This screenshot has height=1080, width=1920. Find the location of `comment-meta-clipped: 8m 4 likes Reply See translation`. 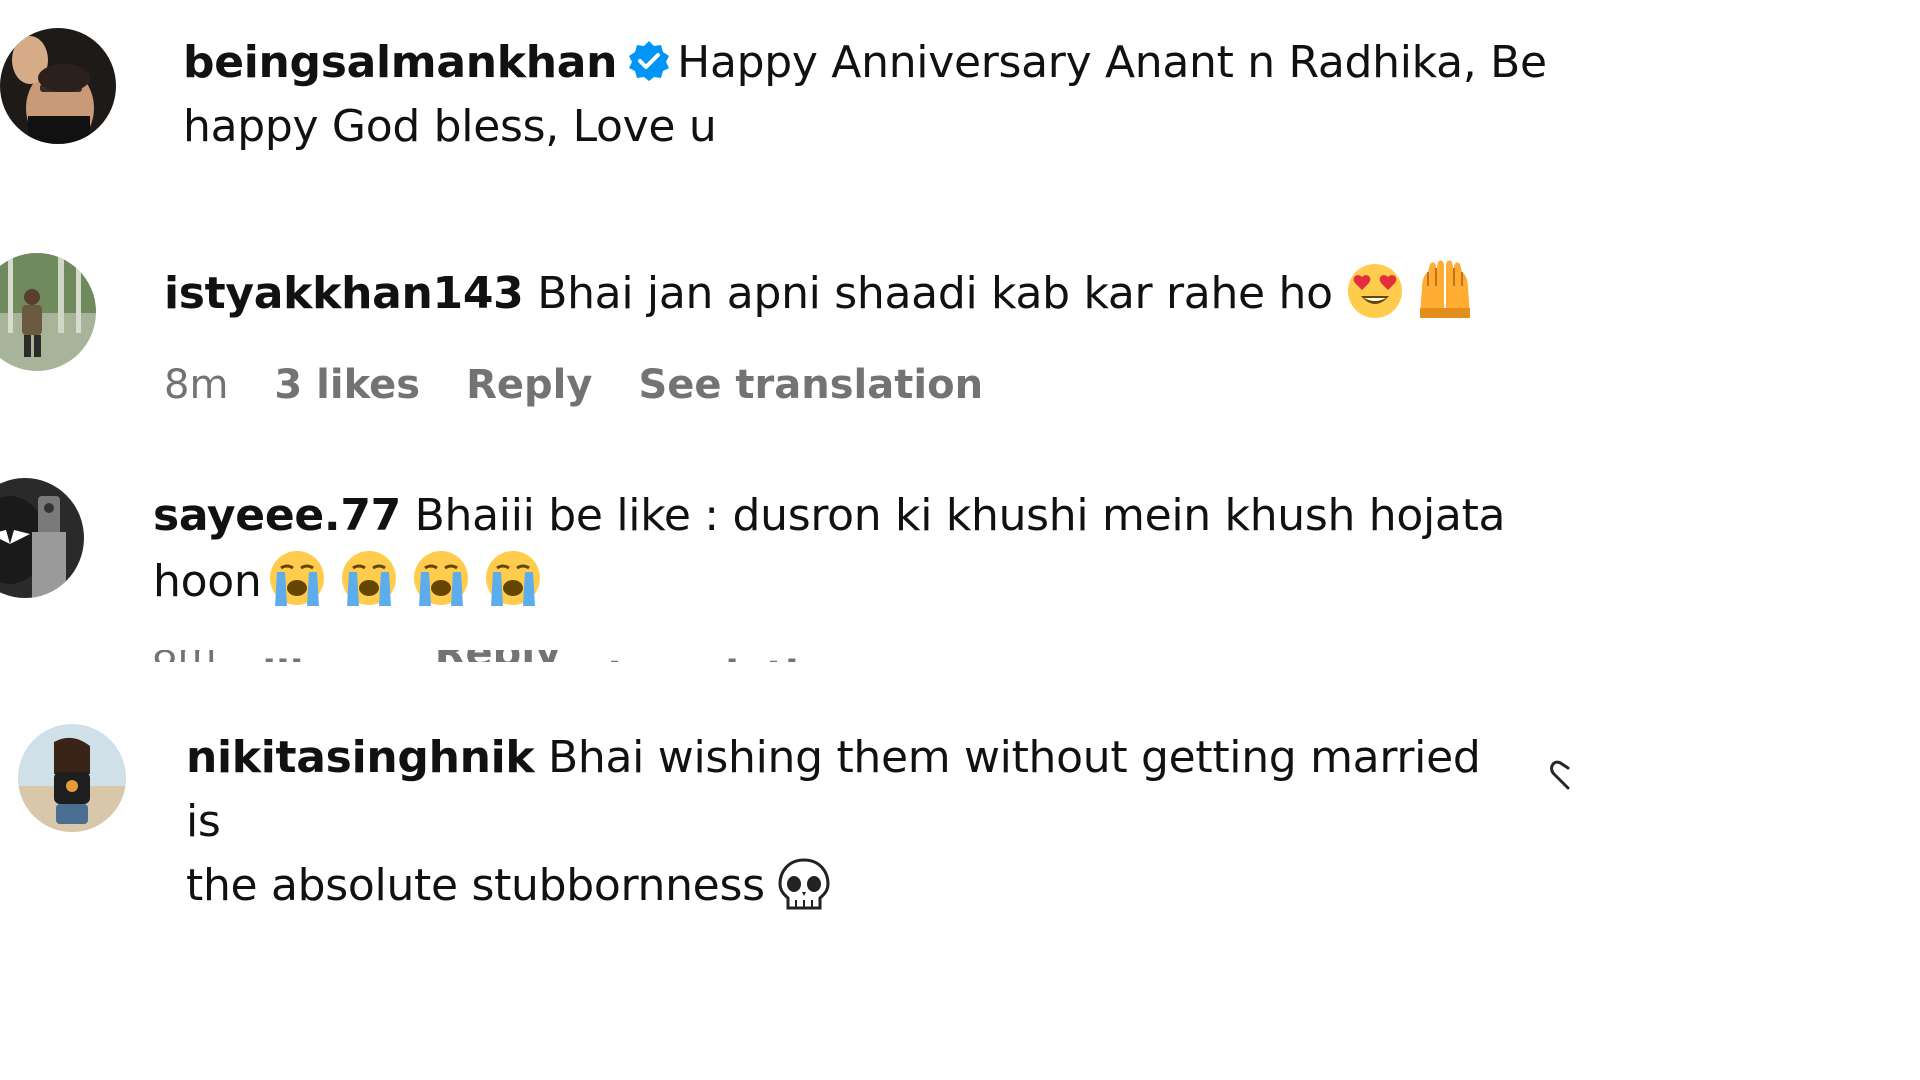

comment-meta-clipped: 8m 4 likes Reply See translation is located at coordinates (552, 656).